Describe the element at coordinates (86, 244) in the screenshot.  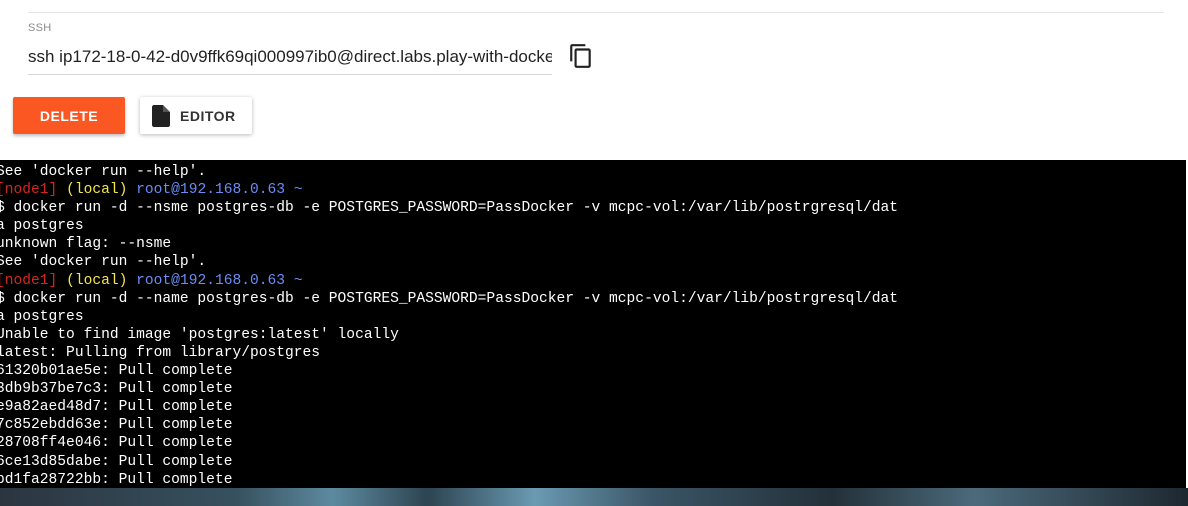
I see `terminal-line: unknown flag: --nsme` at that location.